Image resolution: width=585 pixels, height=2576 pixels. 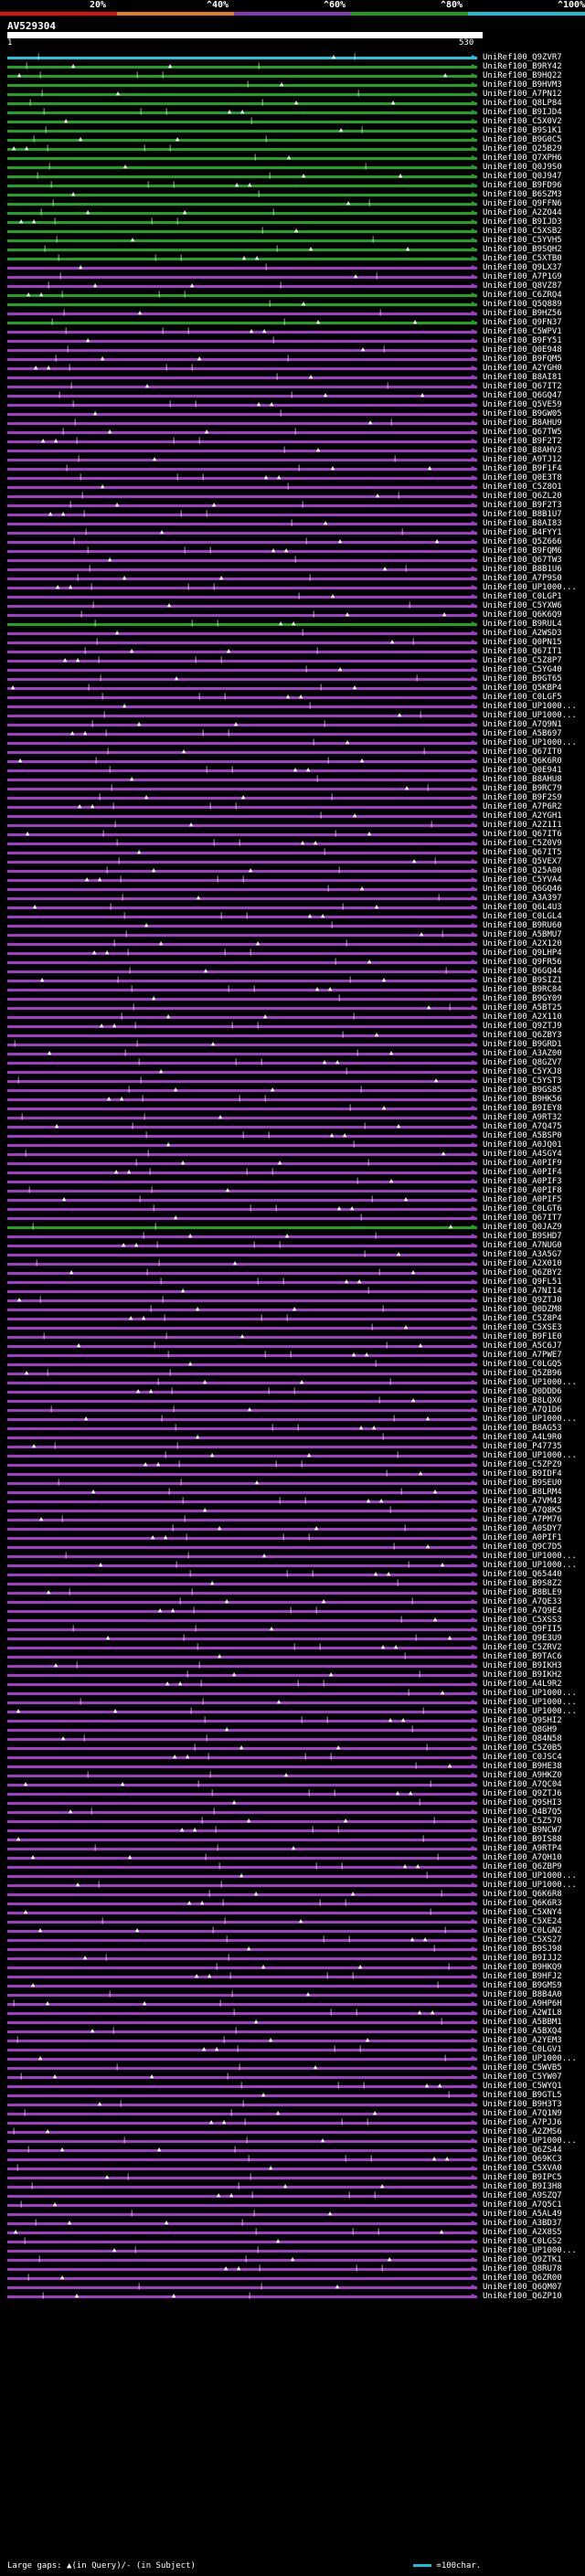 I want to click on hit-row: | ▲ ▶ UniRef100_A7Q5C1, so click(x=293, y=2205).